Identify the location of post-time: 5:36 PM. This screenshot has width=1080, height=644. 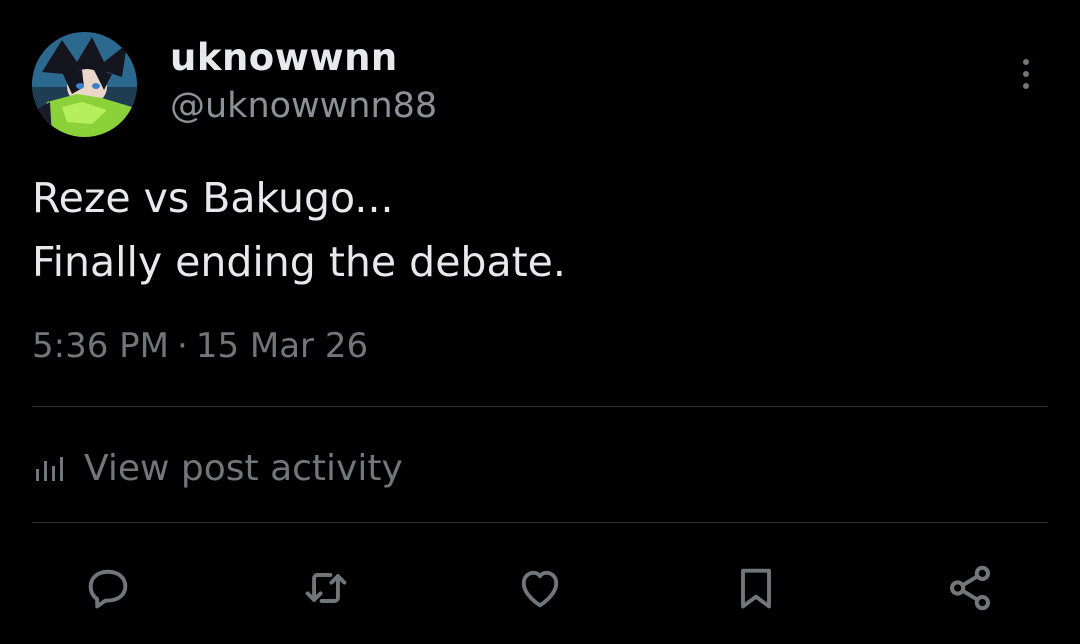
(100, 346).